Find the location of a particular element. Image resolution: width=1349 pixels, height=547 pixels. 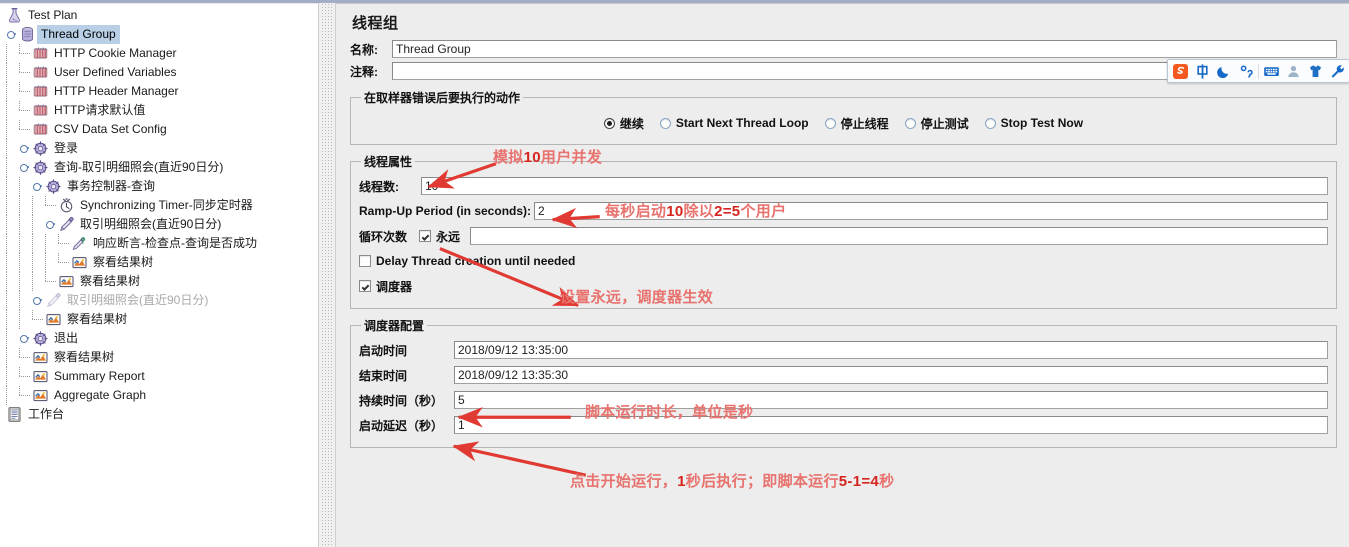

workbench-icon is located at coordinates (14, 414).